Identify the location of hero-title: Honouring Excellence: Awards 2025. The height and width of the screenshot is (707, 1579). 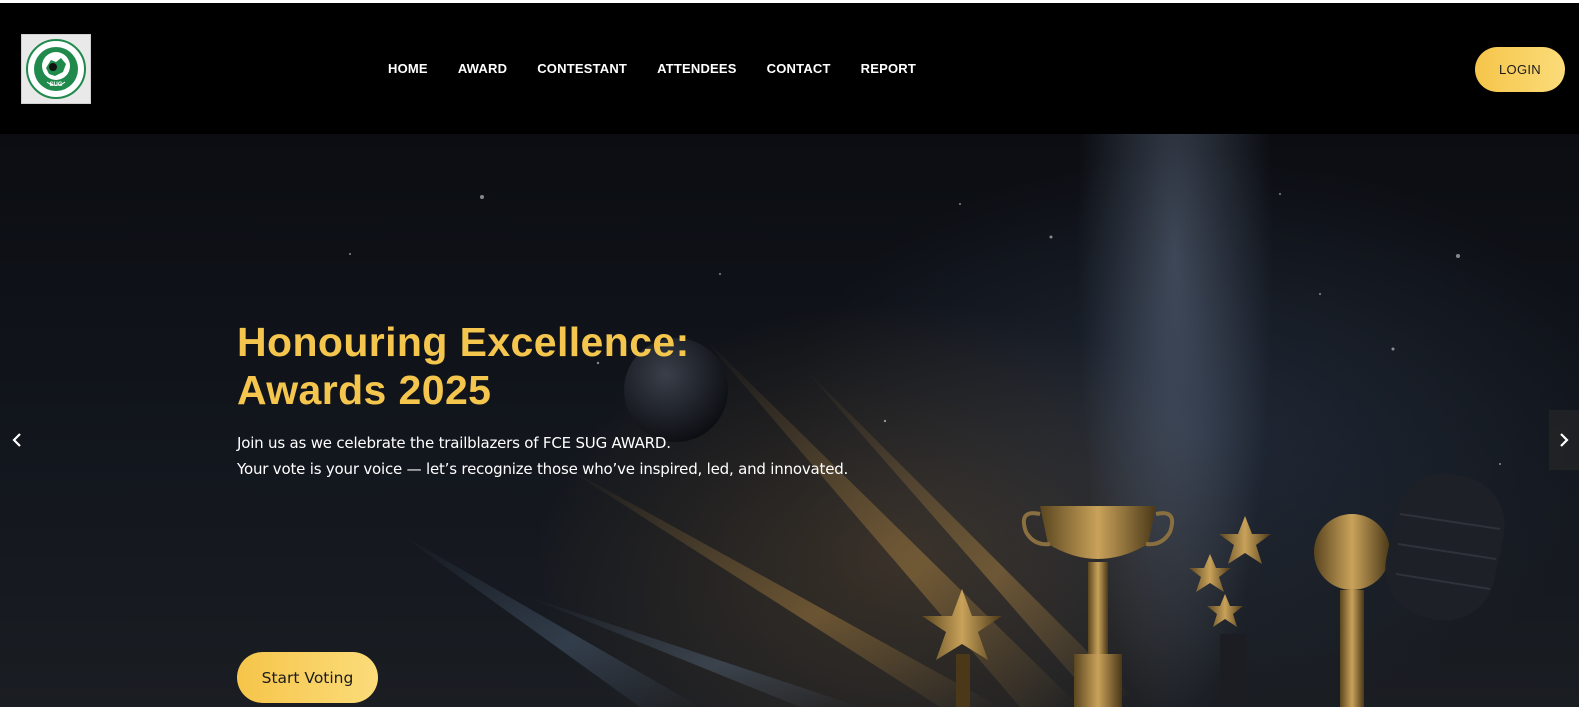
(587, 366).